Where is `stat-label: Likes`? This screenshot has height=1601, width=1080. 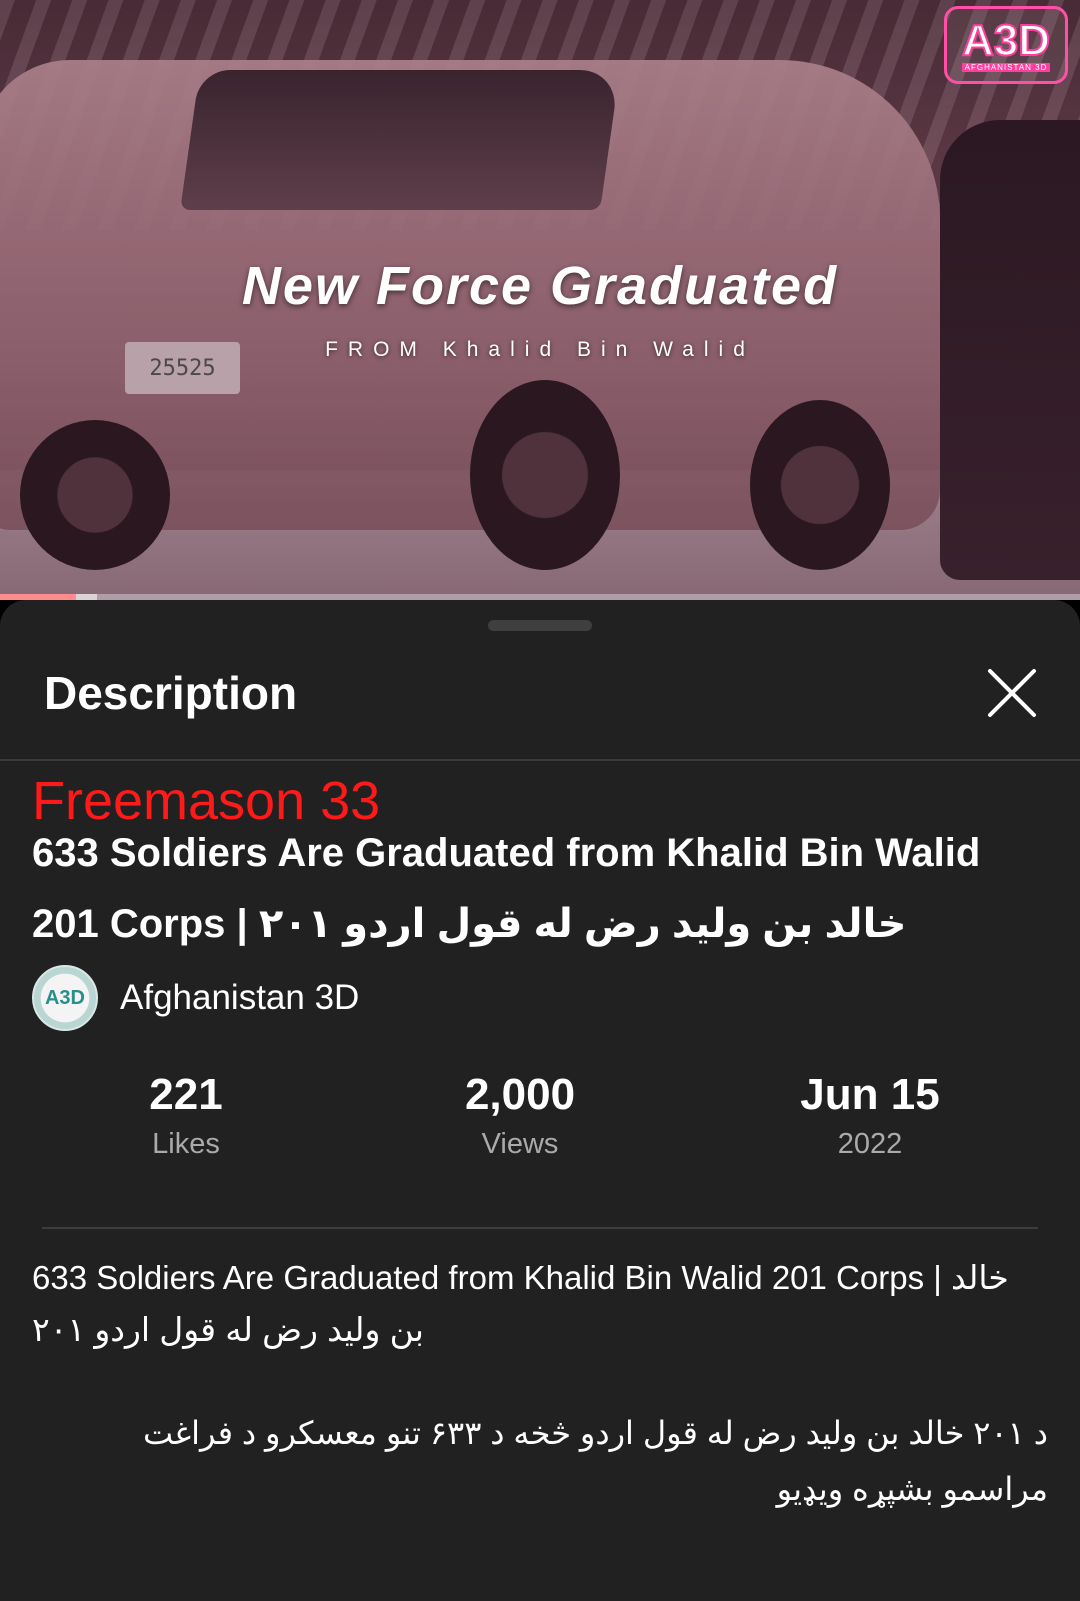
stat-label: Likes is located at coordinates (186, 1144).